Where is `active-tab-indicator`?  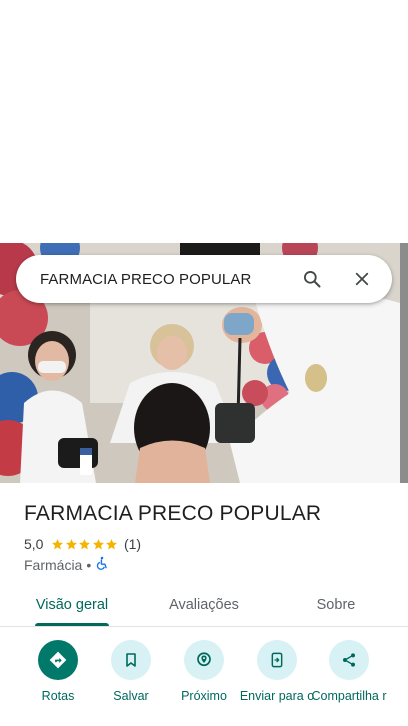
active-tab-indicator is located at coordinates (72, 624).